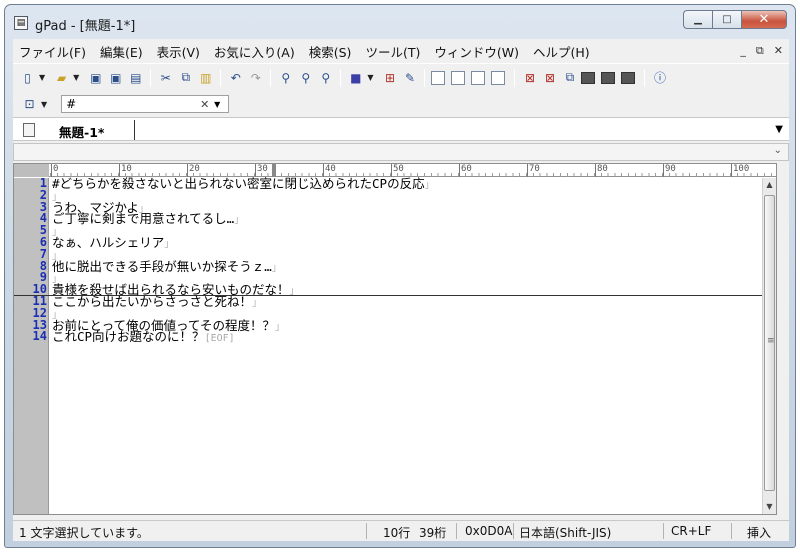 Image resolution: width=800 pixels, height=552 pixels. What do you see at coordinates (401, 129) in the screenshot?
I see `document-tab-bar: 無題-1* ▼` at bounding box center [401, 129].